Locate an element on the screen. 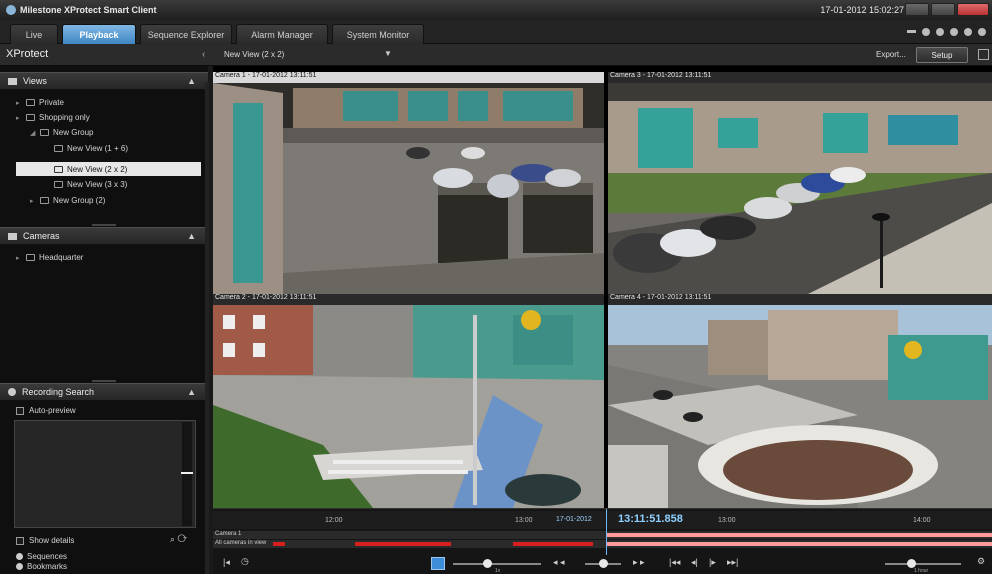  tree-item-headquarter: ▸ Headquarter is located at coordinates (49, 257).